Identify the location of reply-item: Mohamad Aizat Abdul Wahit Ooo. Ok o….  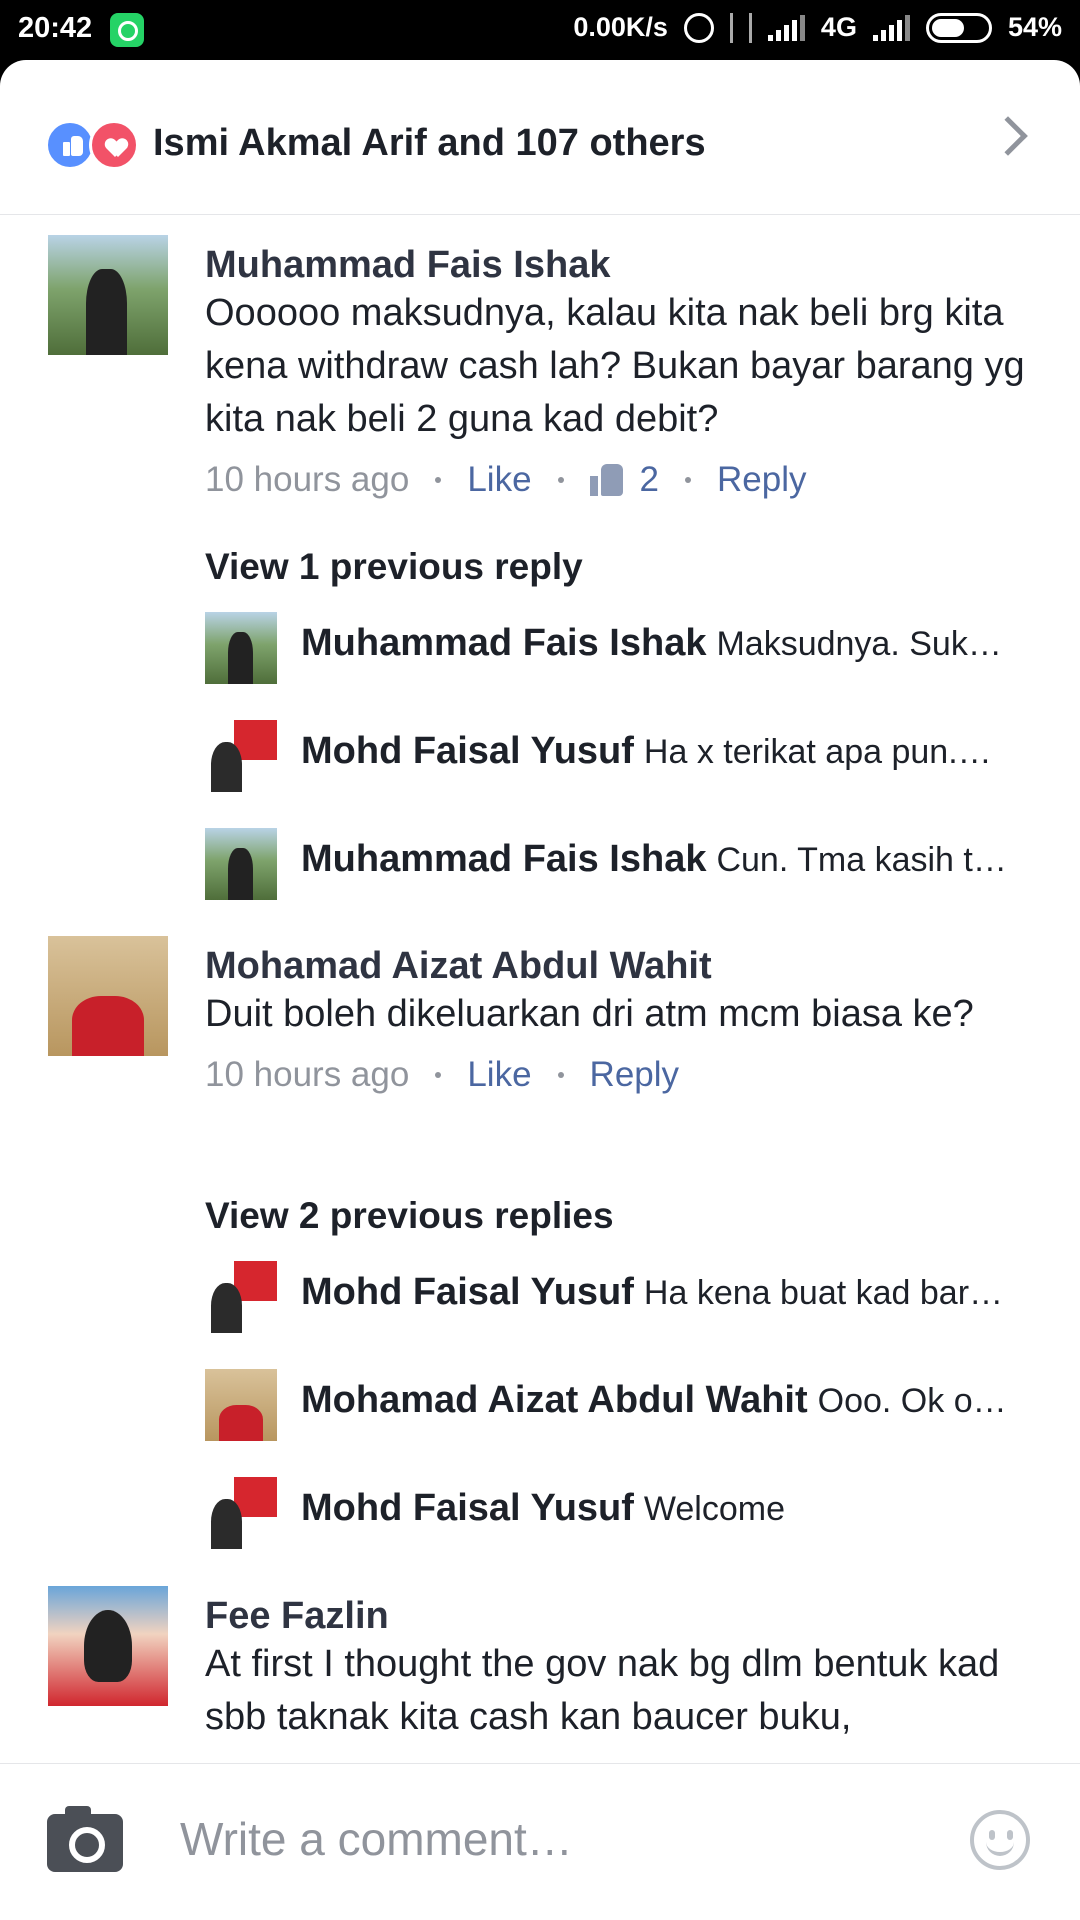
(620, 1405).